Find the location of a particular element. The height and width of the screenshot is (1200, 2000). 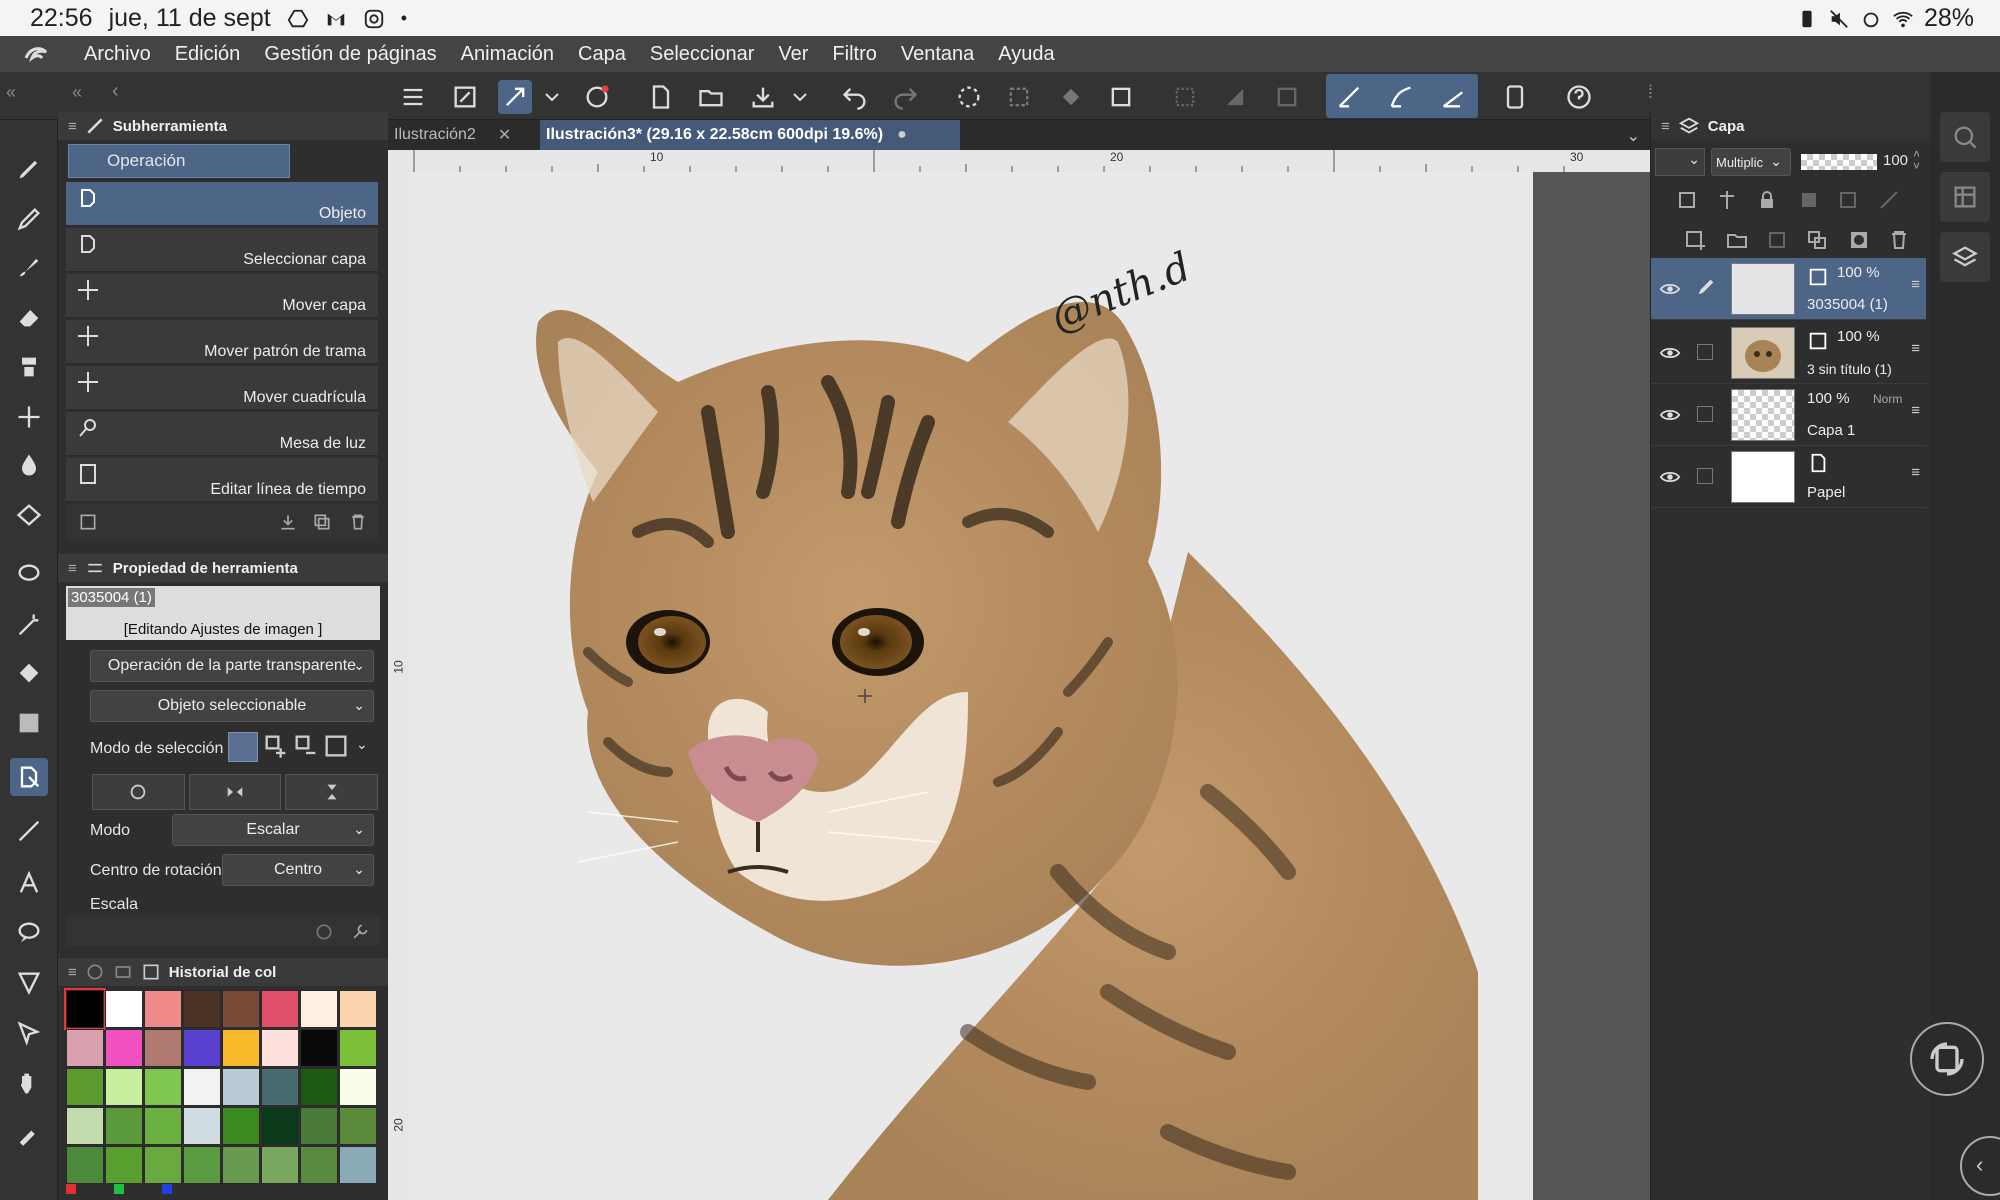

help-icon is located at coordinates (1579, 97).